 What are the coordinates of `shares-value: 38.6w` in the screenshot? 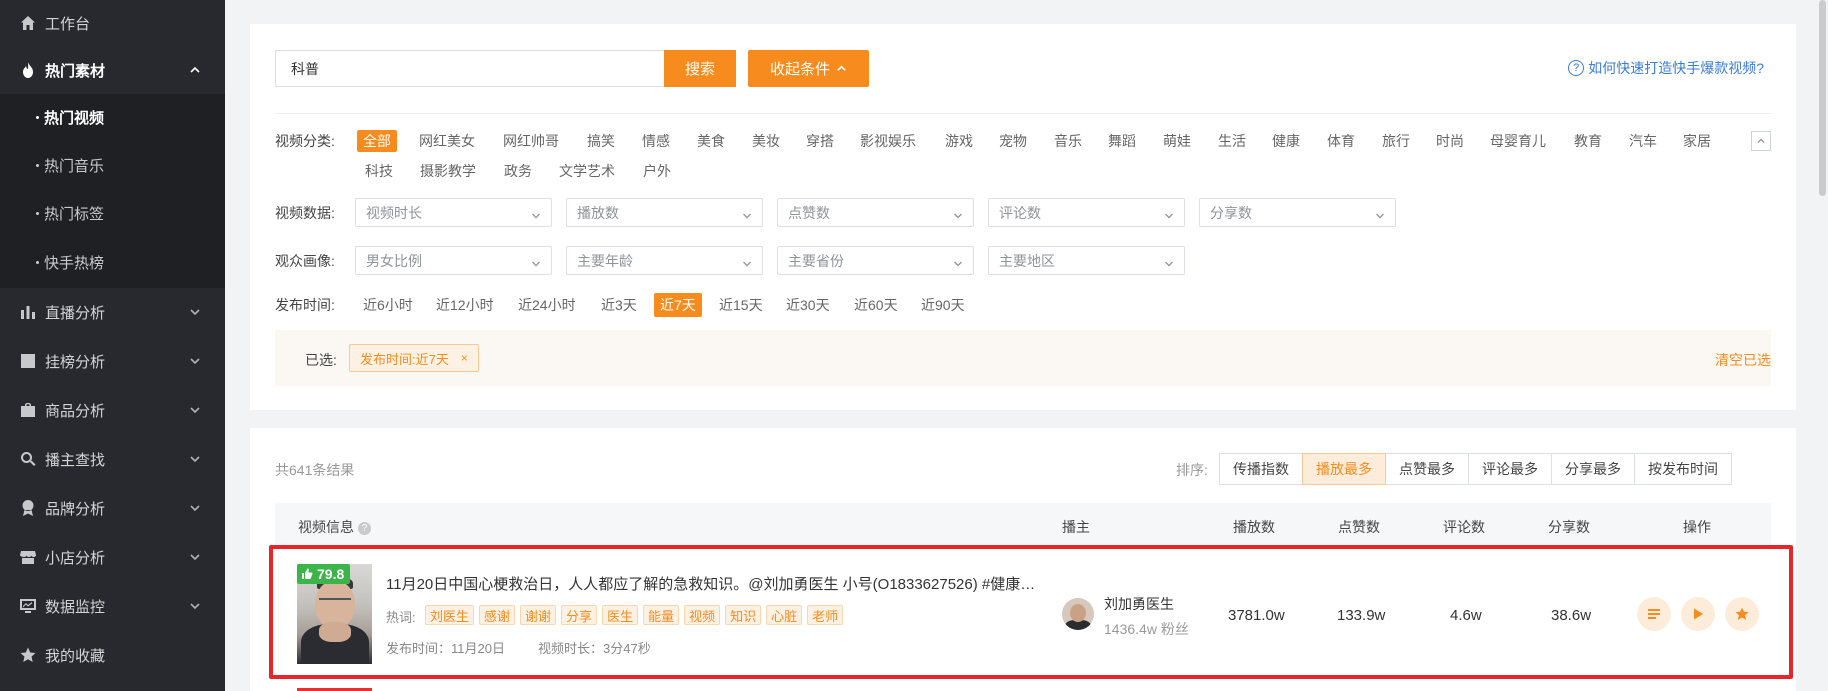 It's located at (1571, 615).